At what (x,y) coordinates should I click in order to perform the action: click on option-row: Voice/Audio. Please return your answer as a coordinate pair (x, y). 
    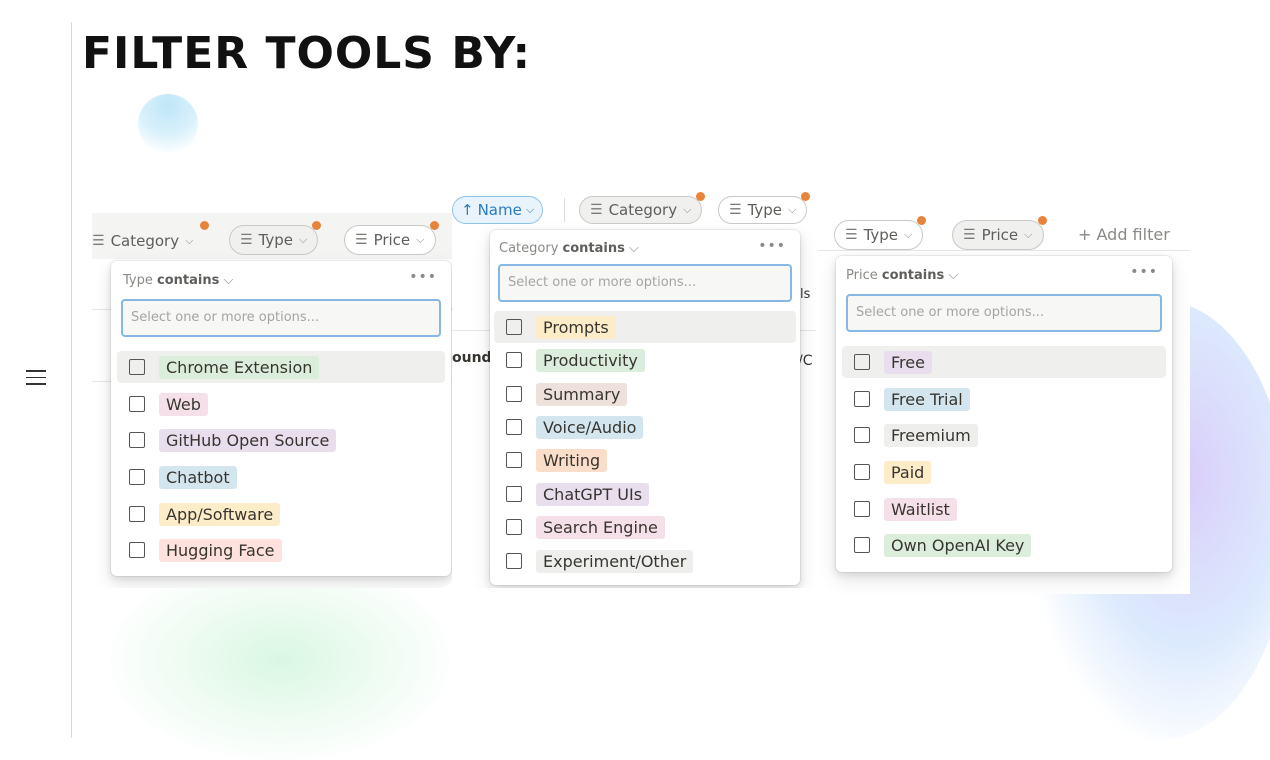
    Looking at the image, I should click on (645, 427).